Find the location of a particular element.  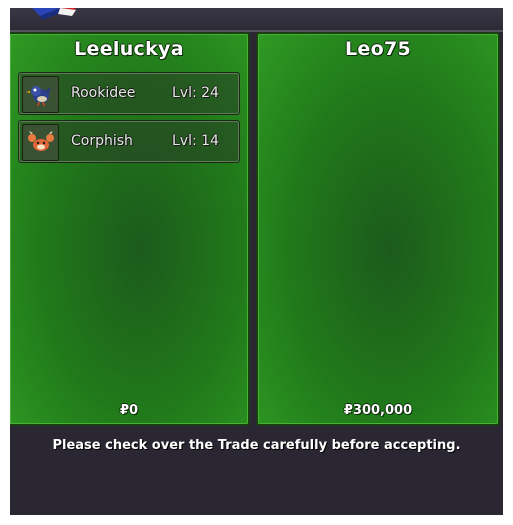

window-top-bar is located at coordinates (256, 20).